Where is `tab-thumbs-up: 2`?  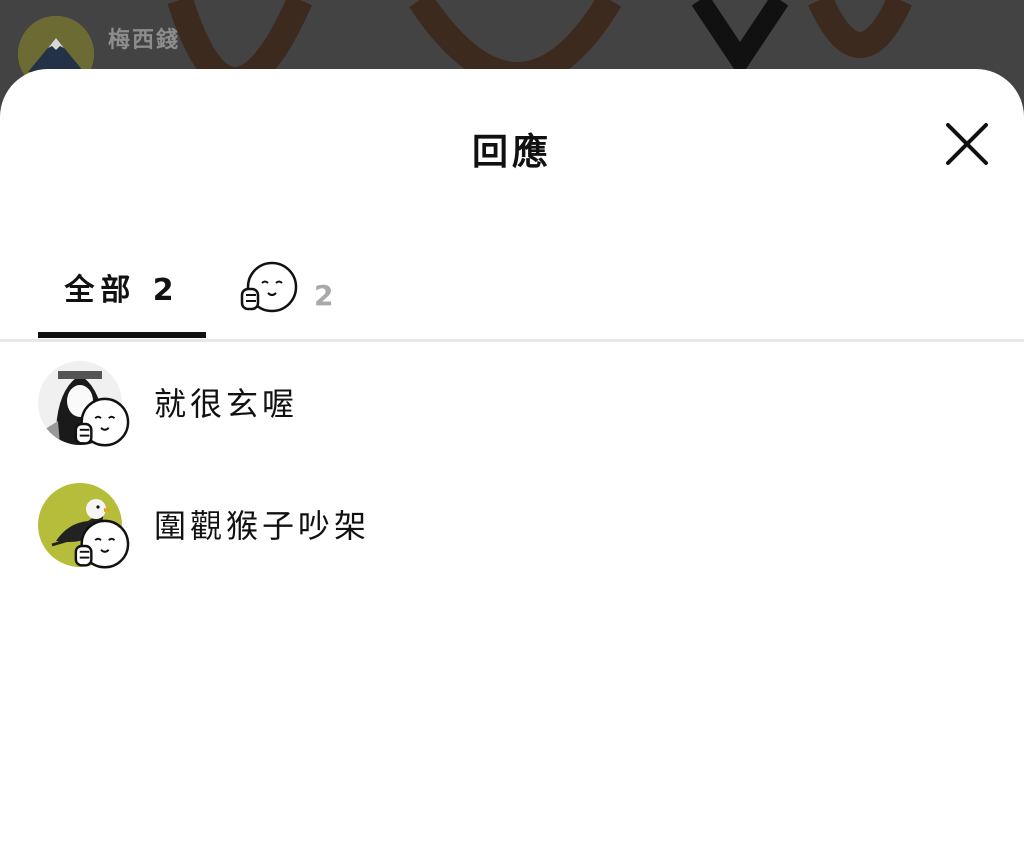 tab-thumbs-up: 2 is located at coordinates (285, 289).